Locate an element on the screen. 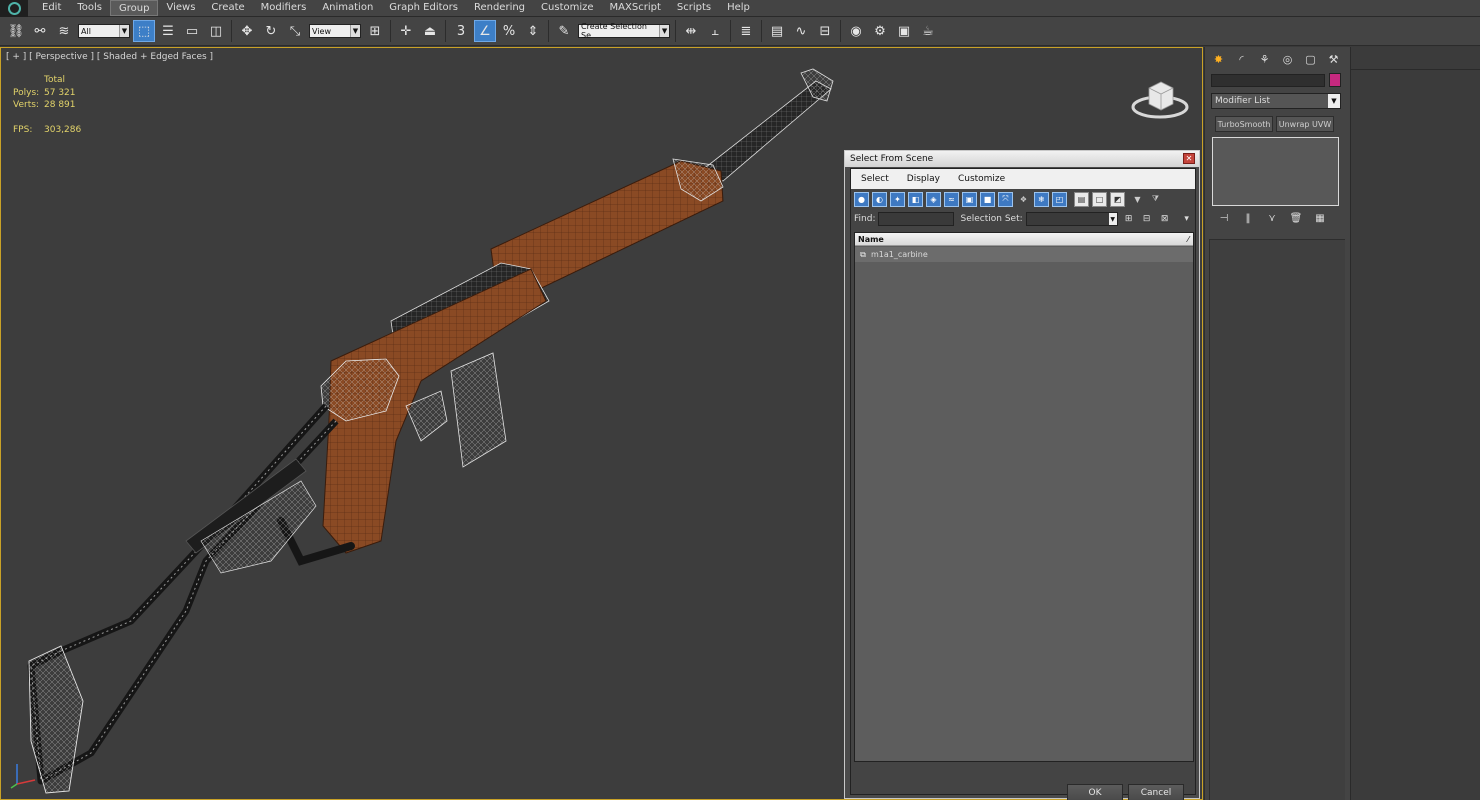 The height and width of the screenshot is (800, 1480). dialog-menu-bar: Select Display Customize is located at coordinates (1023, 179).